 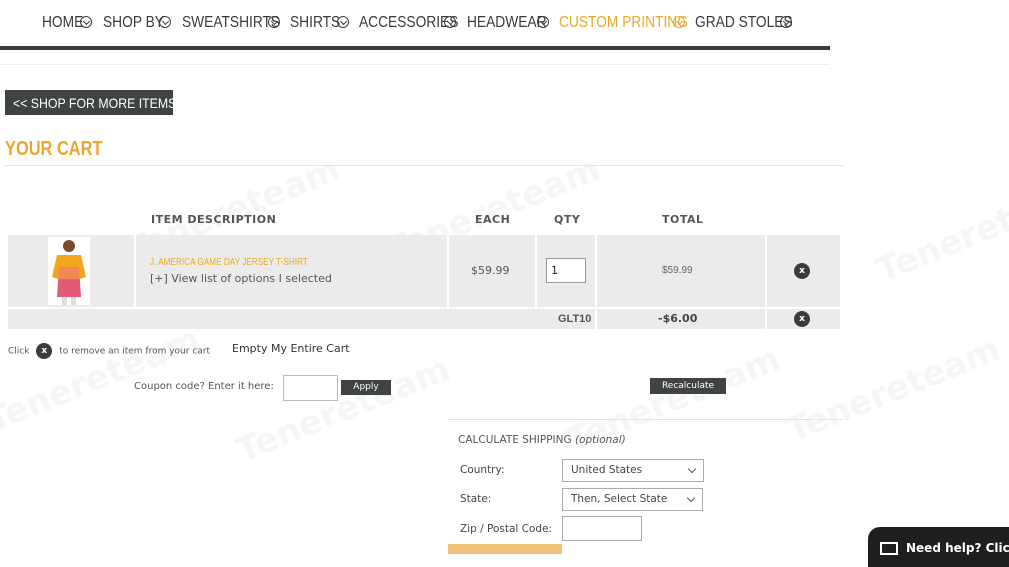 I want to click on remove-item-button: x, so click(x=802, y=271).